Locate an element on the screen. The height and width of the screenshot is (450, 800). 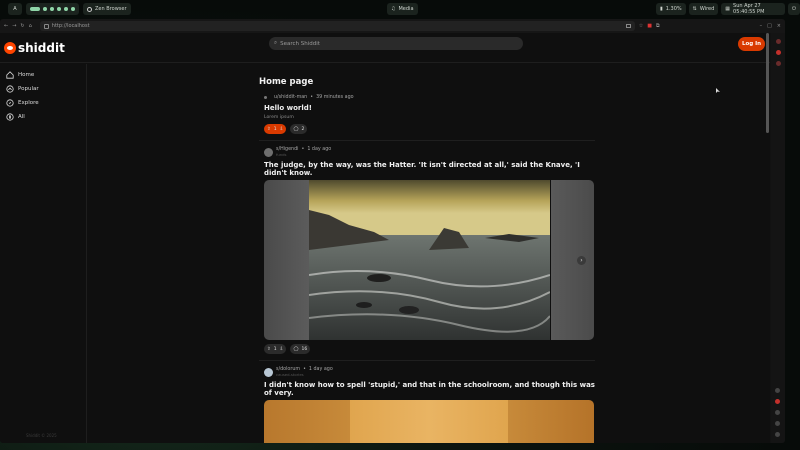
music-icon: ♫ is located at coordinates (393, 9).